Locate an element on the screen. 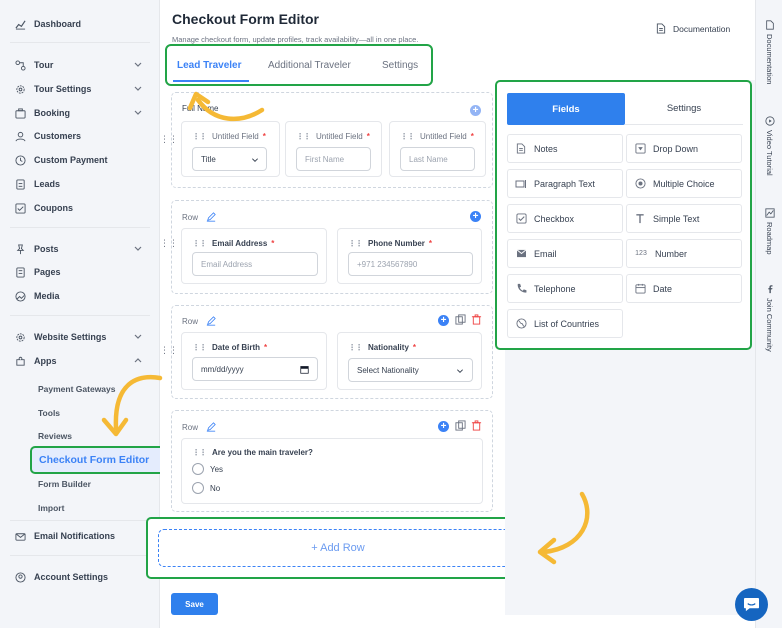  field-type-date: Date is located at coordinates (684, 288).